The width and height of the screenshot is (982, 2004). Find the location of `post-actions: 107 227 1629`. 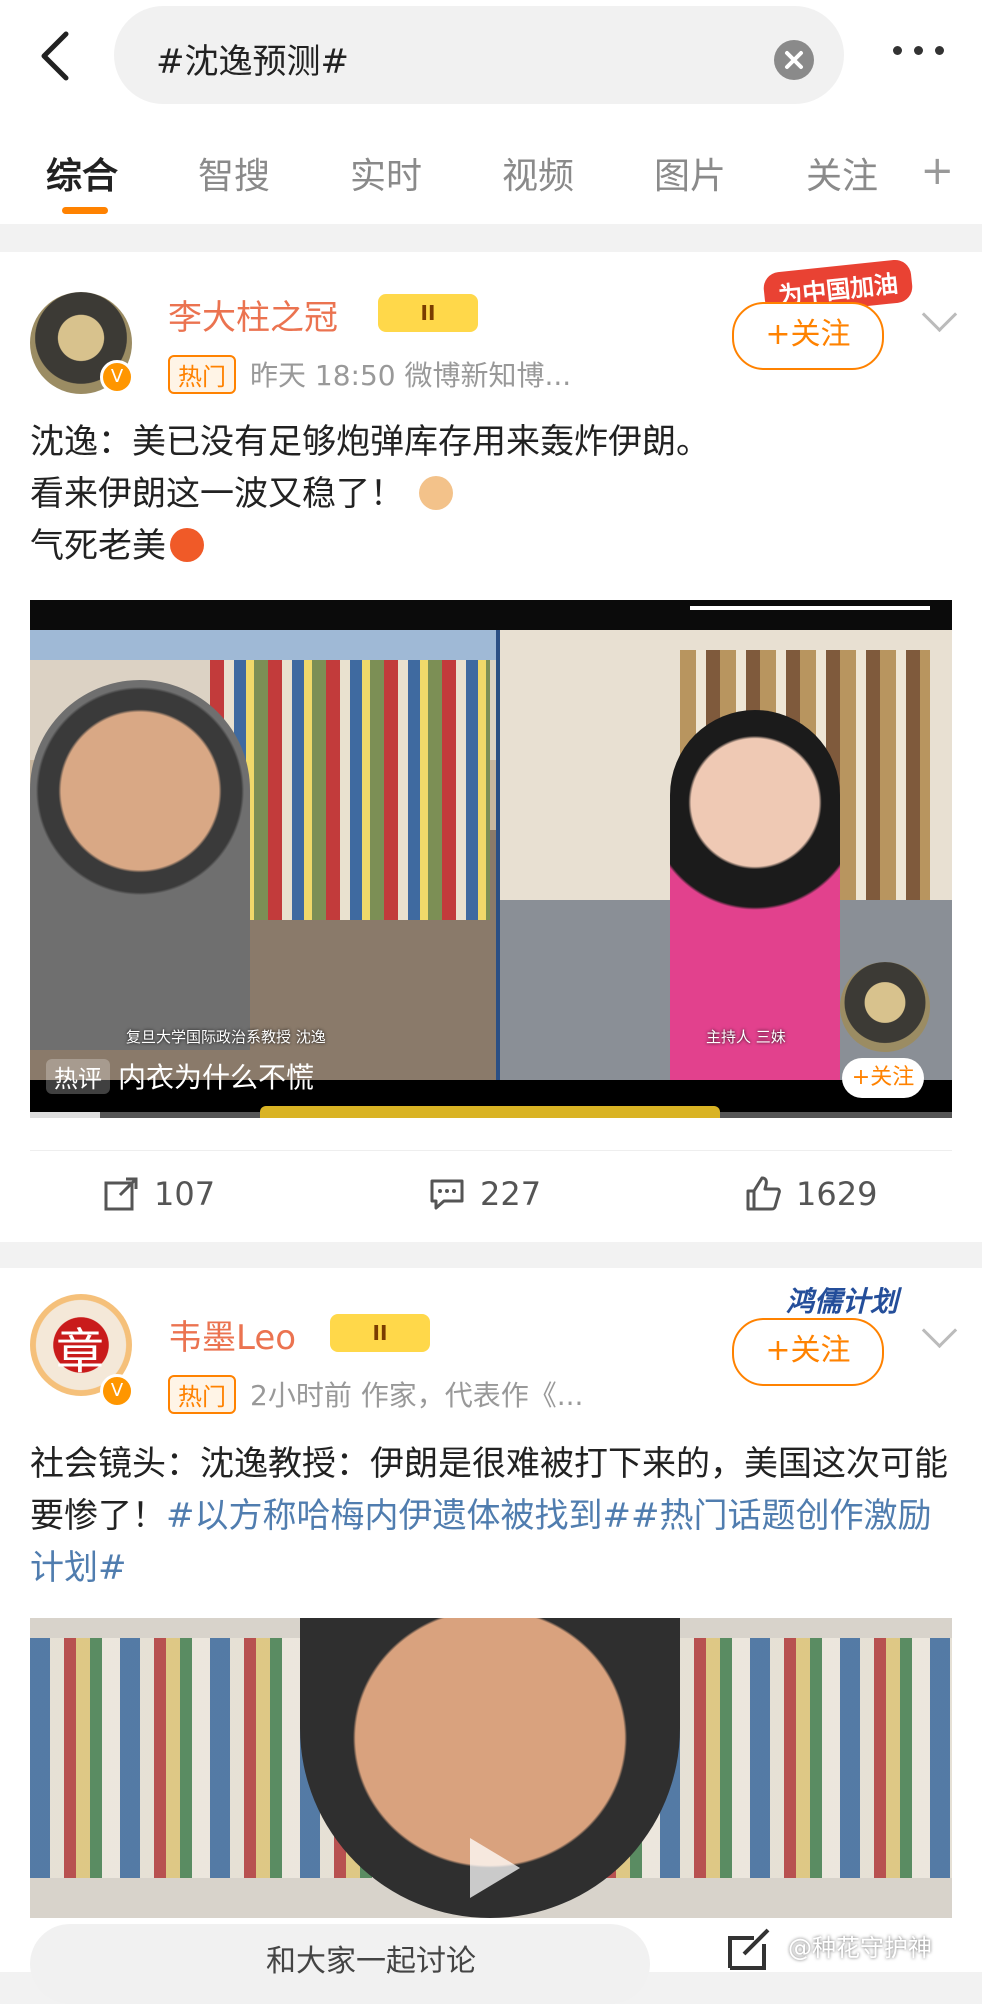

post-actions: 107 227 1629 is located at coordinates (491, 1198).